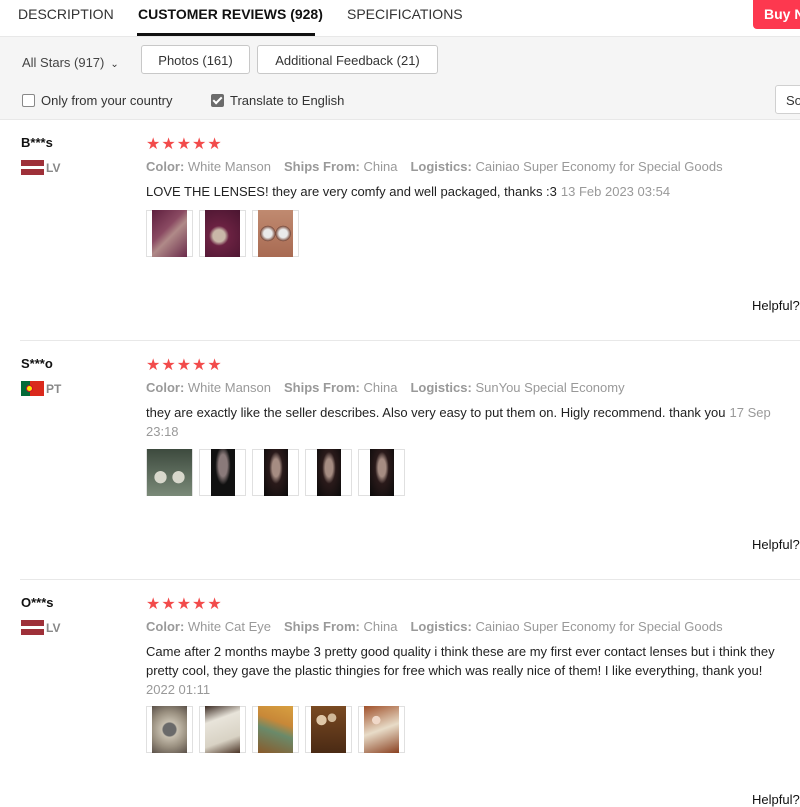  I want to click on instructions-paper-photo, so click(222, 729).